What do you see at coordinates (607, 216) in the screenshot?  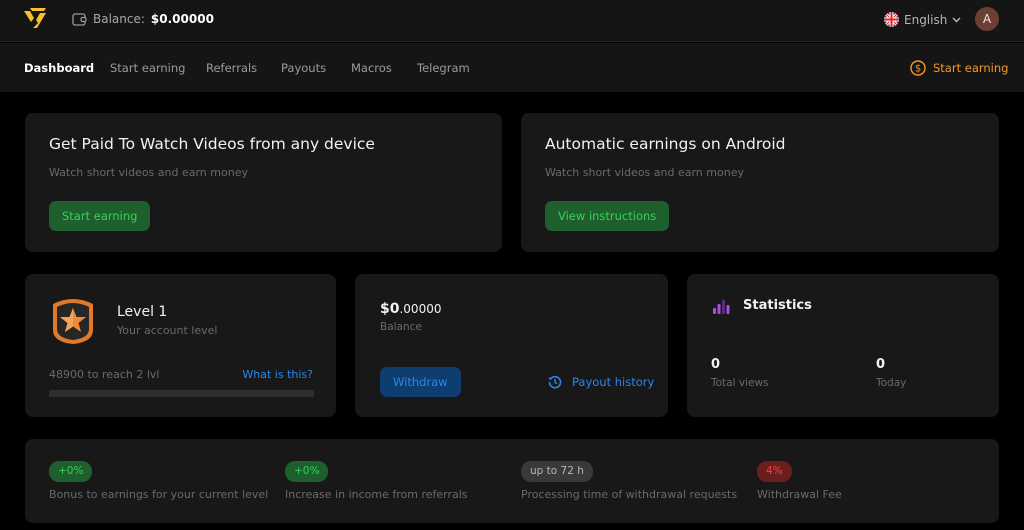 I see `view-instructions-button: View instructions` at bounding box center [607, 216].